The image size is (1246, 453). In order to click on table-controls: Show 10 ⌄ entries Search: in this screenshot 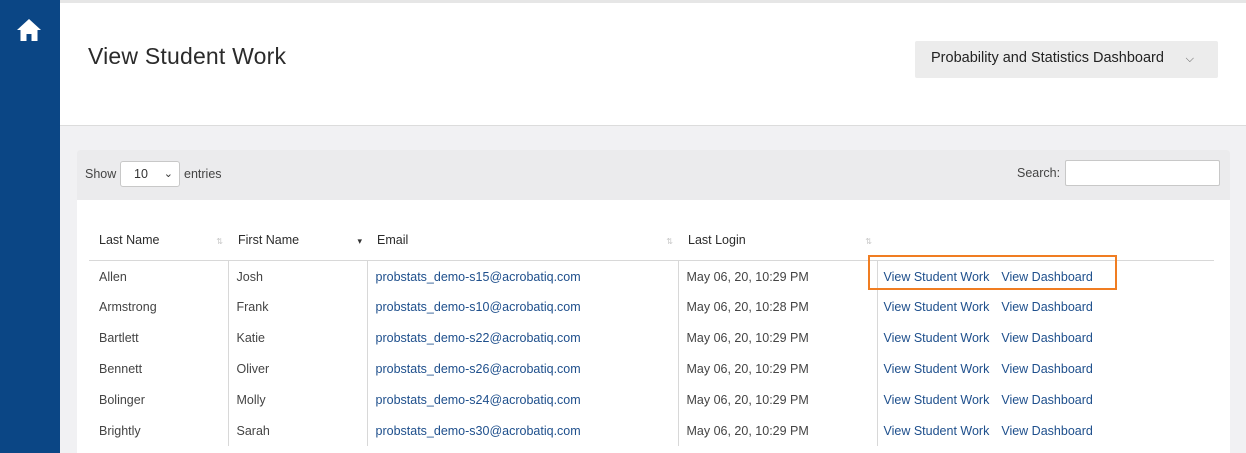, I will do `click(653, 175)`.